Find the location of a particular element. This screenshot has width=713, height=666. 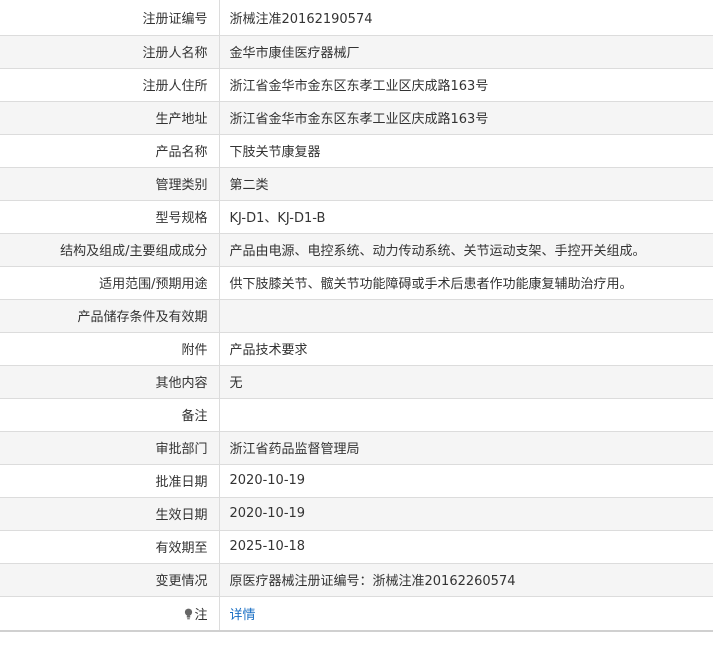

table-row: 备注 is located at coordinates (356, 415).